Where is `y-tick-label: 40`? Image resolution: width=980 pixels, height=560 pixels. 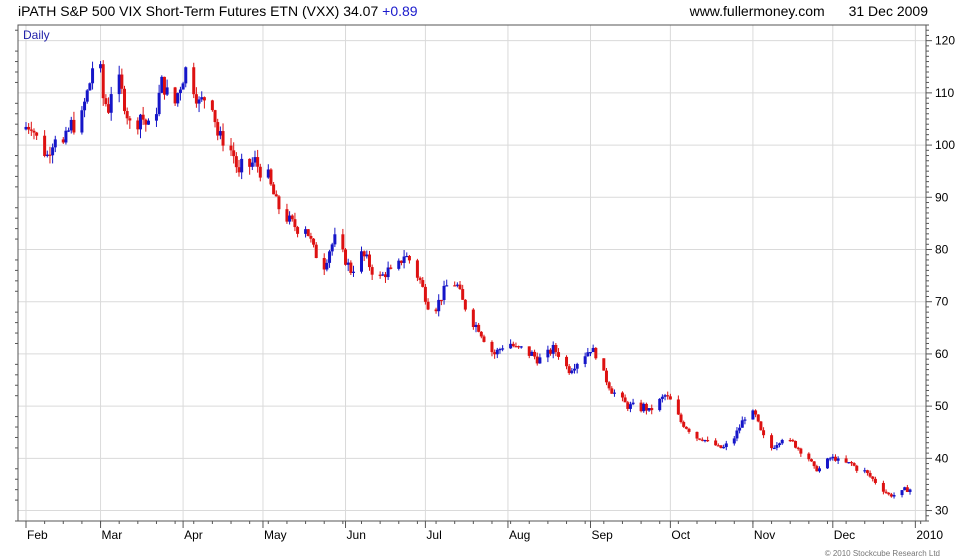 y-tick-label: 40 is located at coordinates (942, 458).